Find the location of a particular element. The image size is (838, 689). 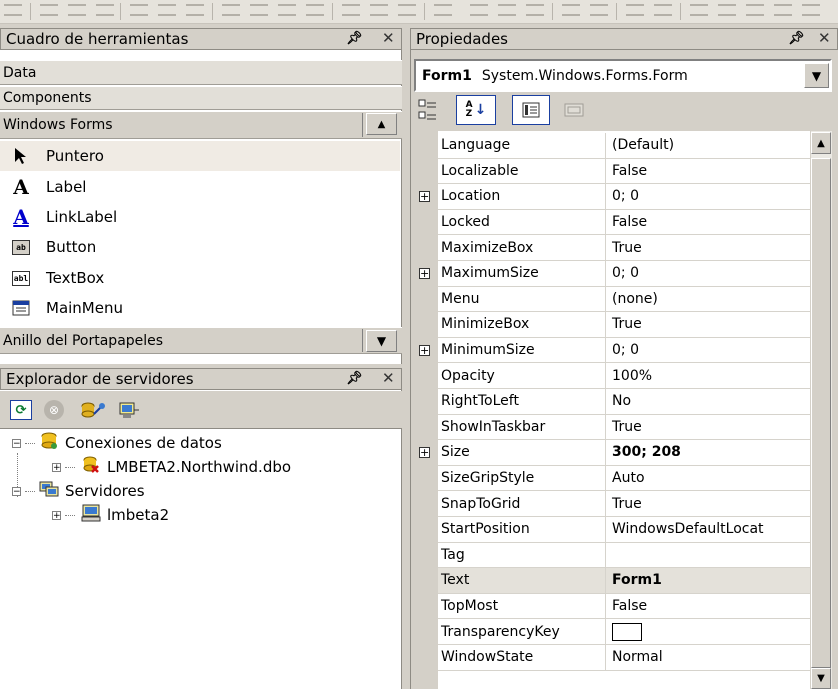

property-value: WindowsDefaultLocat is located at coordinates (708, 529).